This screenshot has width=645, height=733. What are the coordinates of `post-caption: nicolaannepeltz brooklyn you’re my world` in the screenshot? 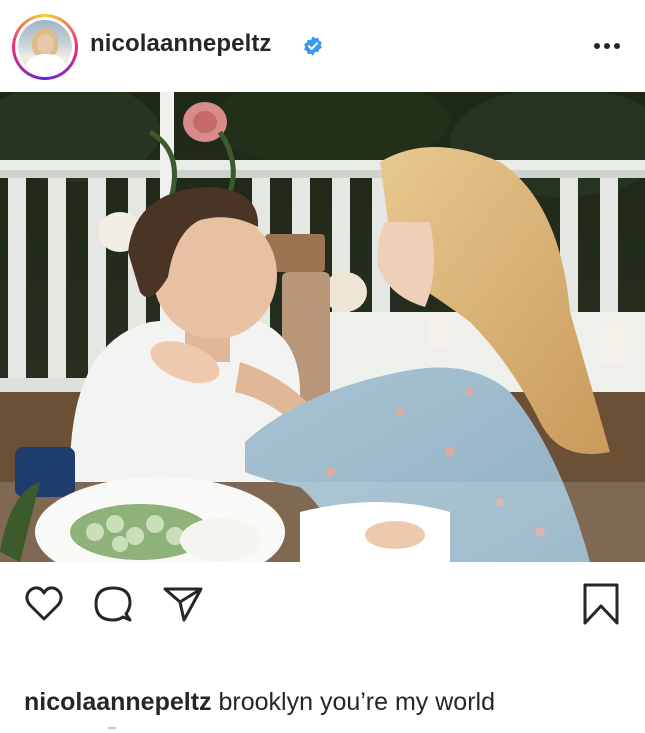 It's located at (259, 702).